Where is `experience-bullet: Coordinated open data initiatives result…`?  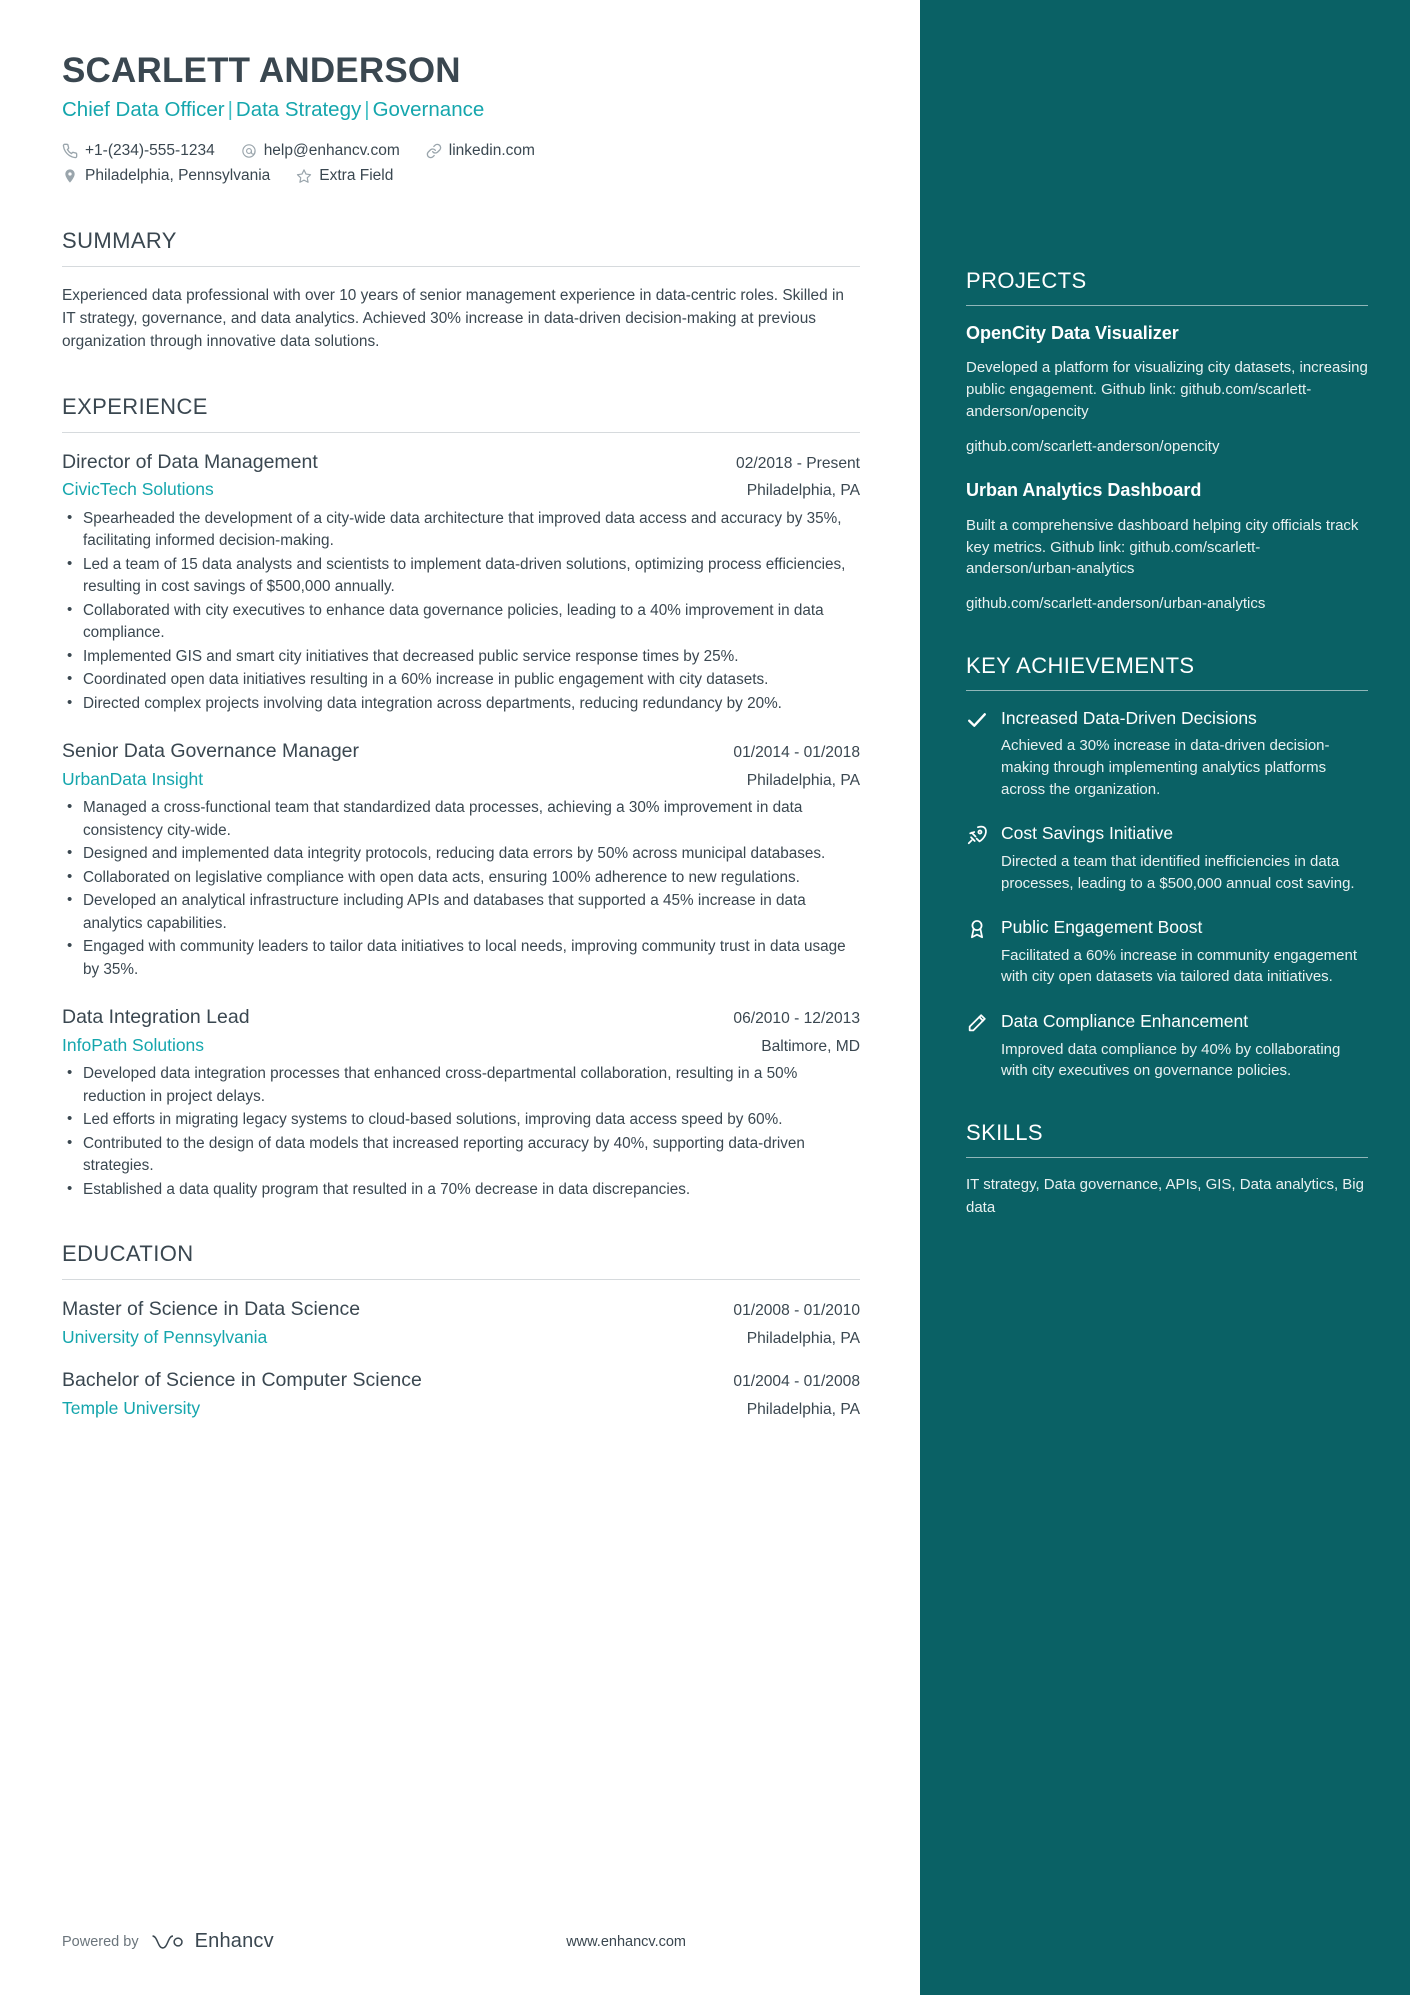 experience-bullet: Coordinated open data initiatives result… is located at coordinates (461, 679).